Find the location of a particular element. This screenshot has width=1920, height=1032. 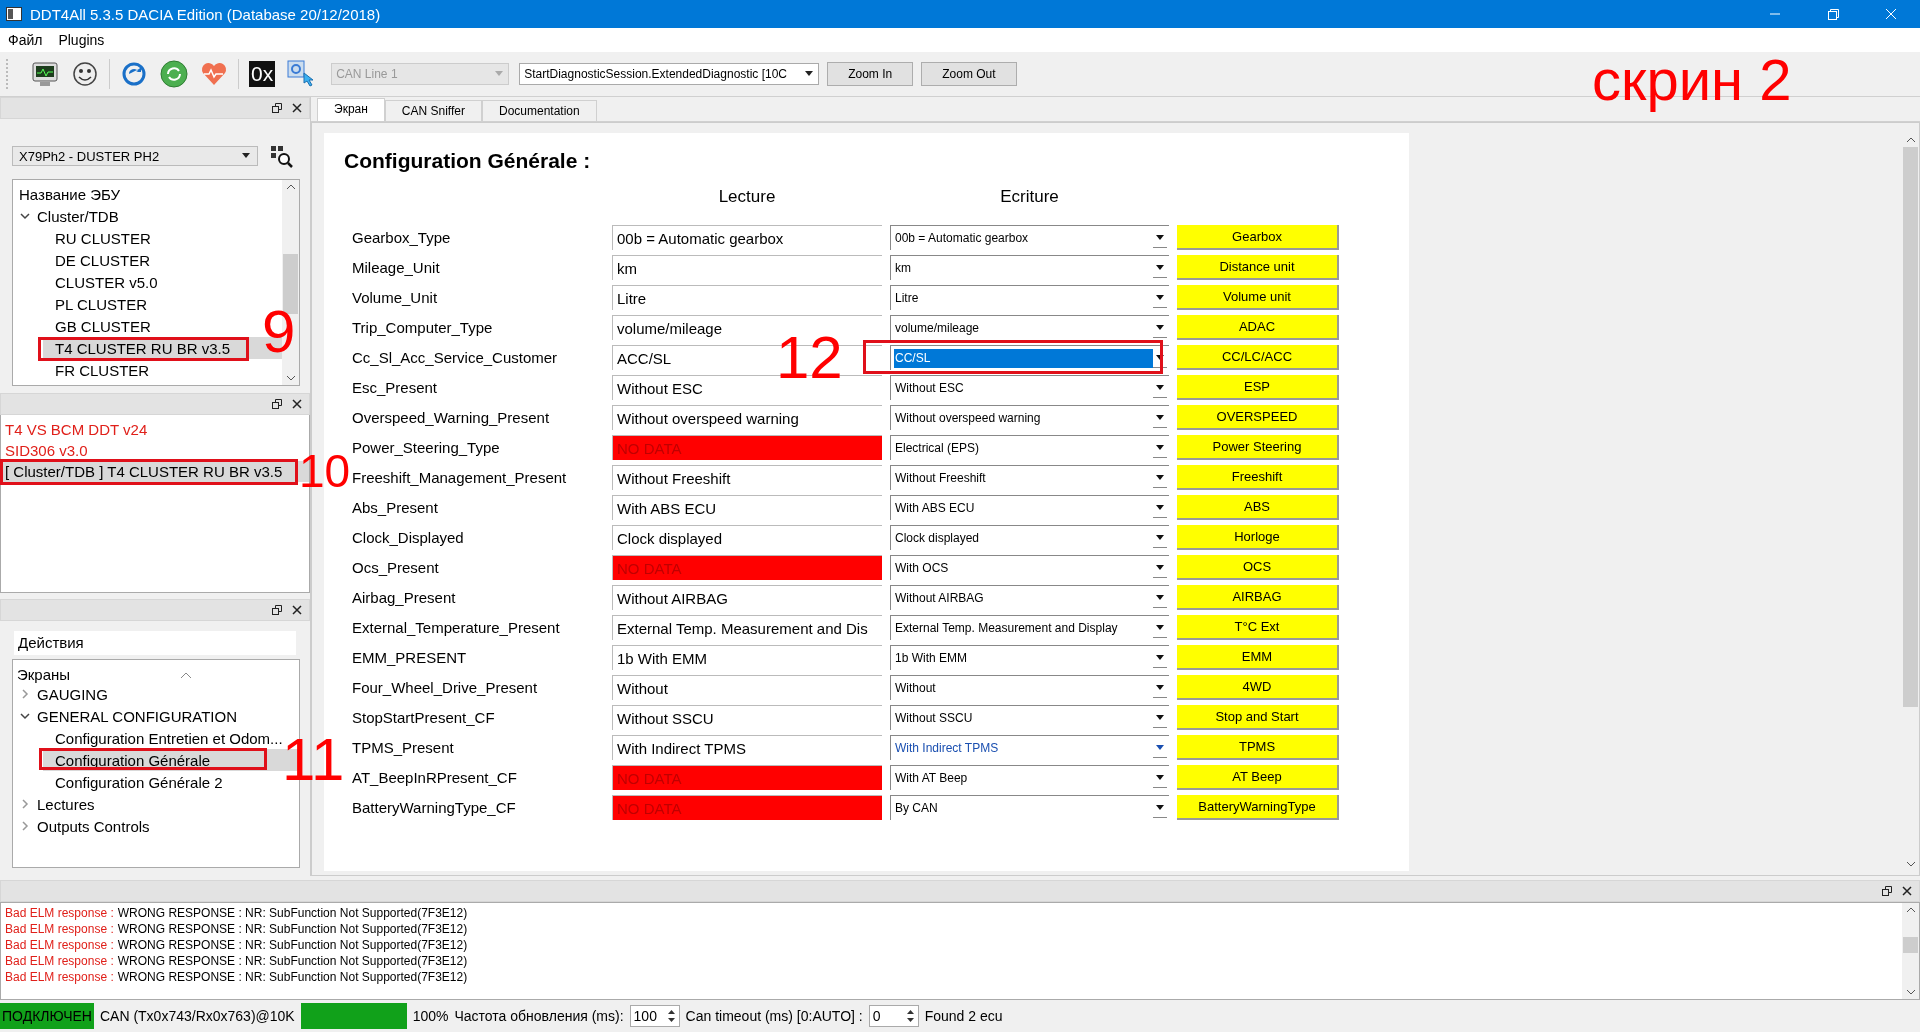

write-dropdown: With AT Beep is located at coordinates (1029, 777).